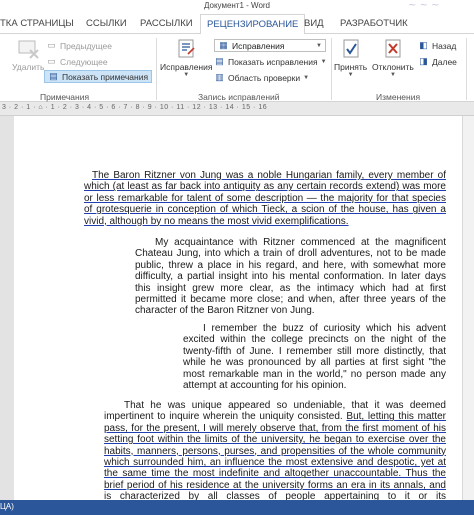 This screenshot has height=515, width=474. Describe the element at coordinates (106, 23) in the screenshot. I see `tab-references: ССЫЛКИ` at that location.